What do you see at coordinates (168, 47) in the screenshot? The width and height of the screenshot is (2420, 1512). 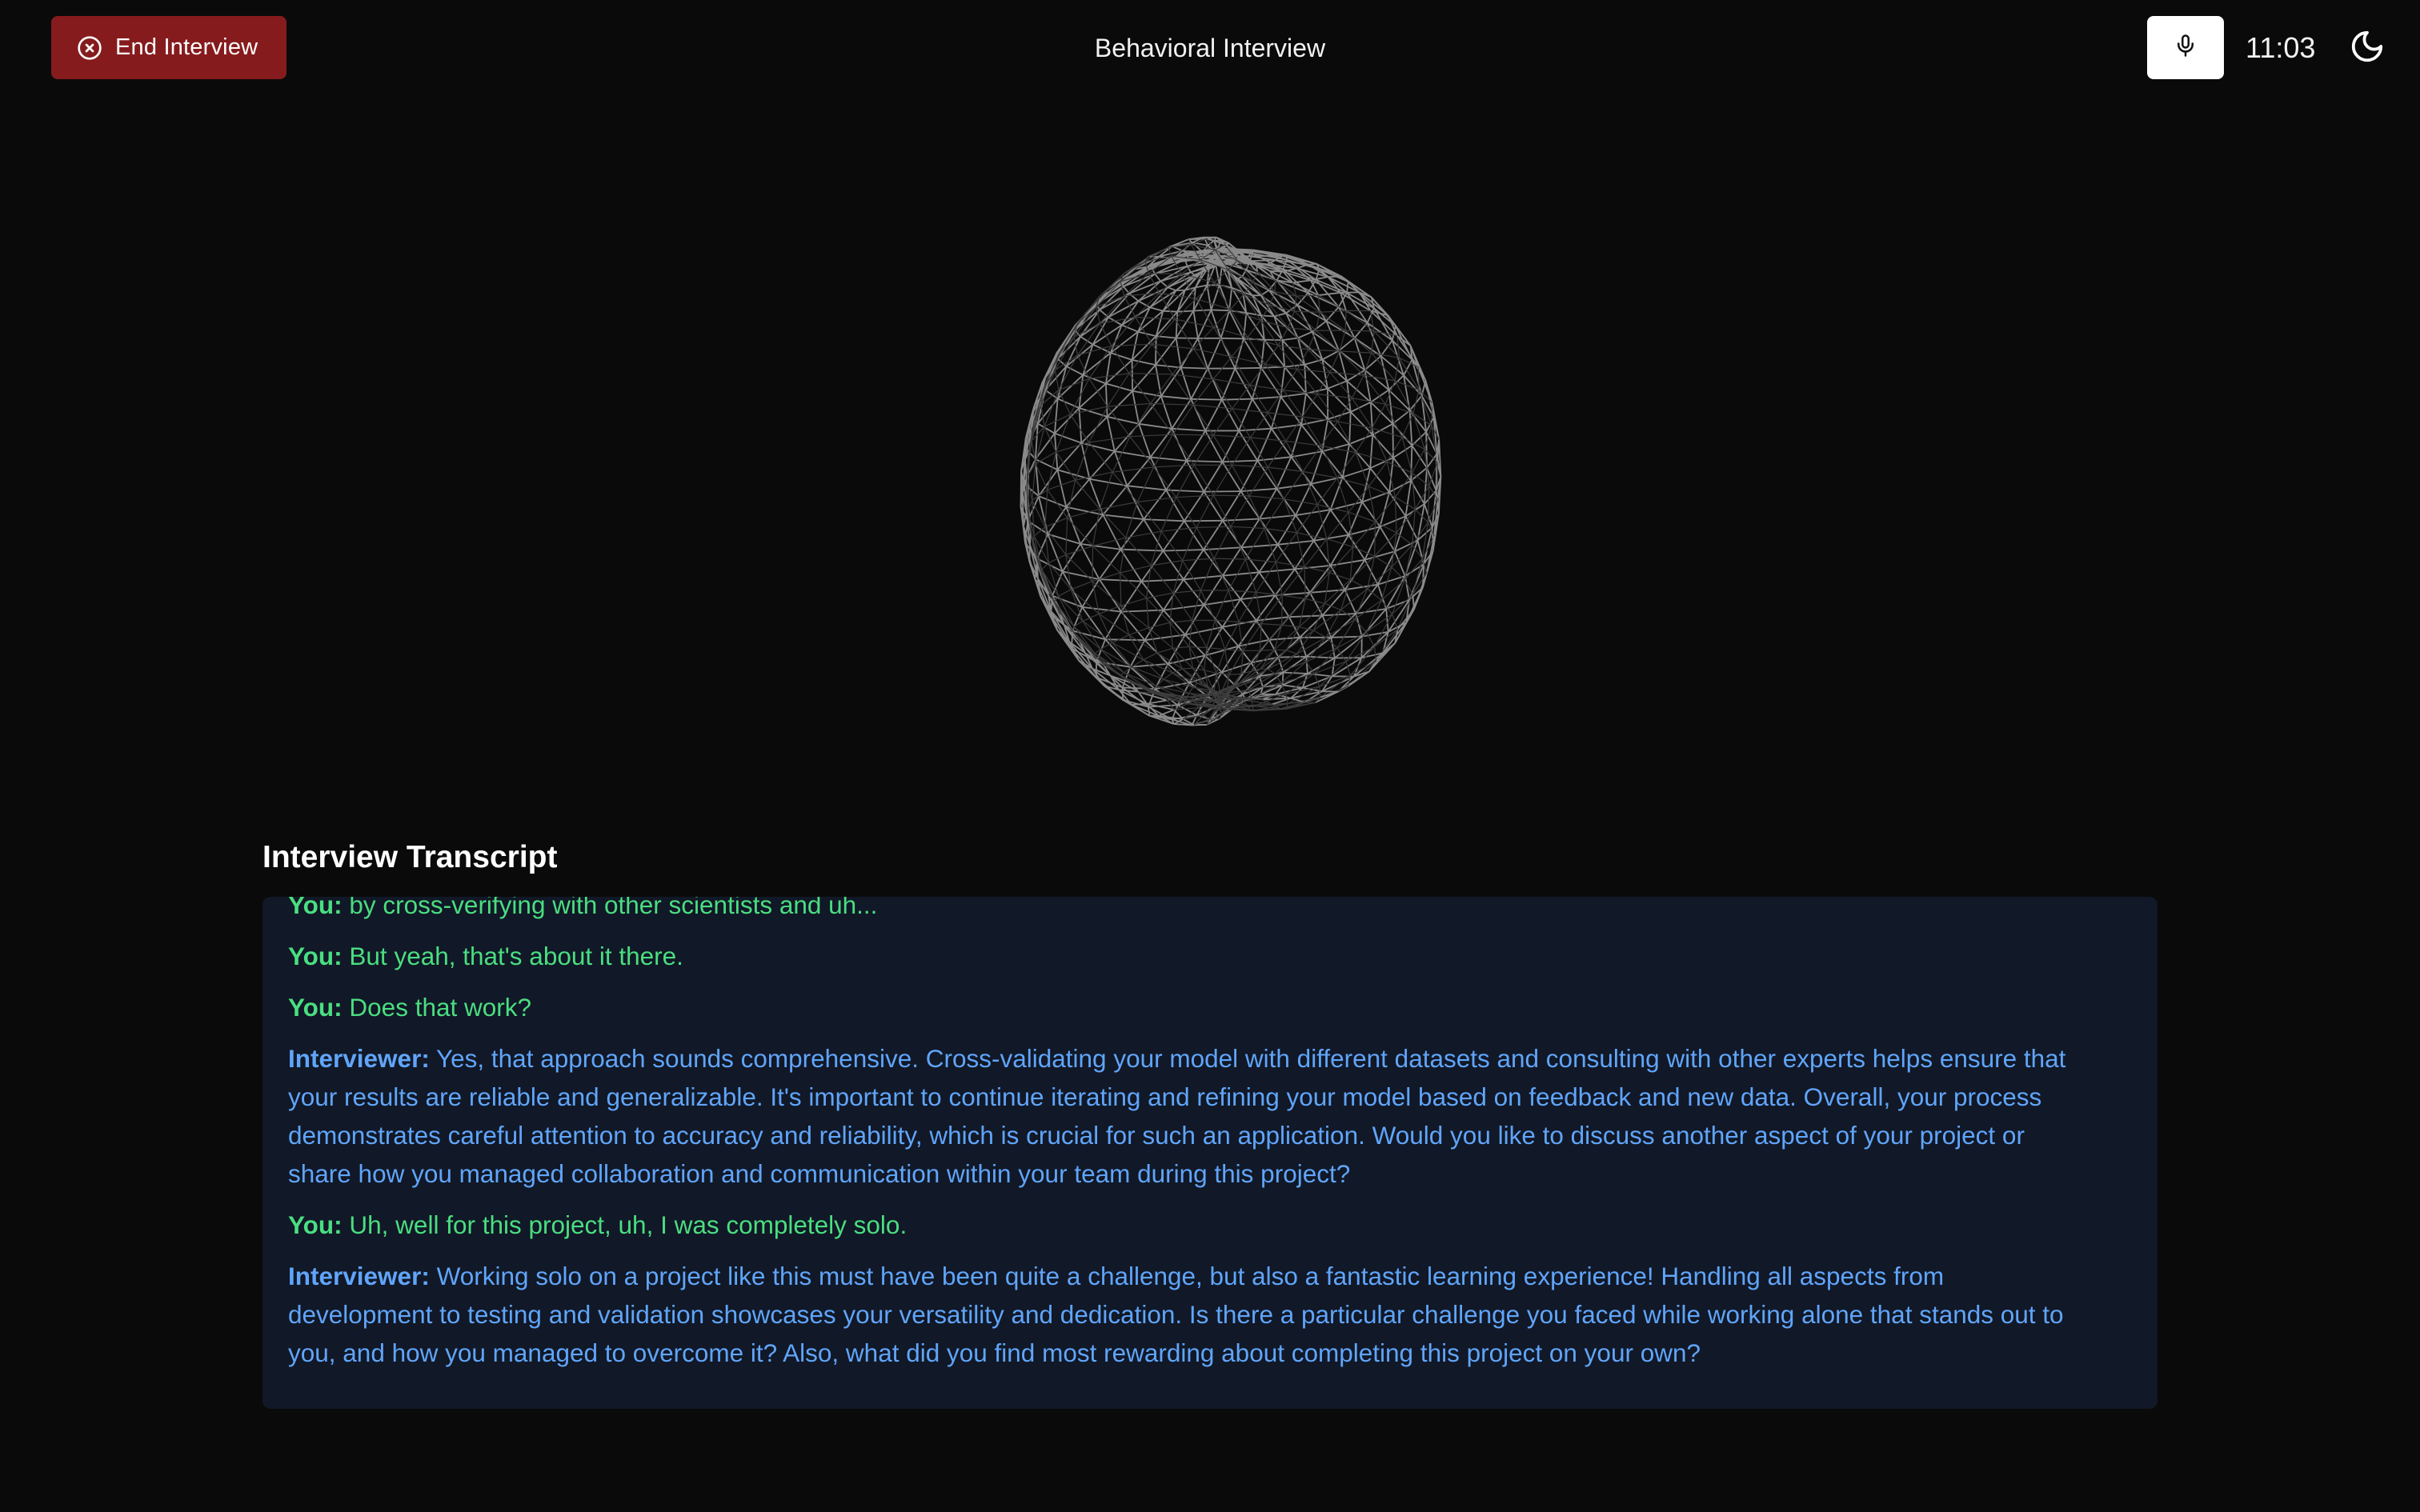 I see `end-interview-button: End Interview` at bounding box center [168, 47].